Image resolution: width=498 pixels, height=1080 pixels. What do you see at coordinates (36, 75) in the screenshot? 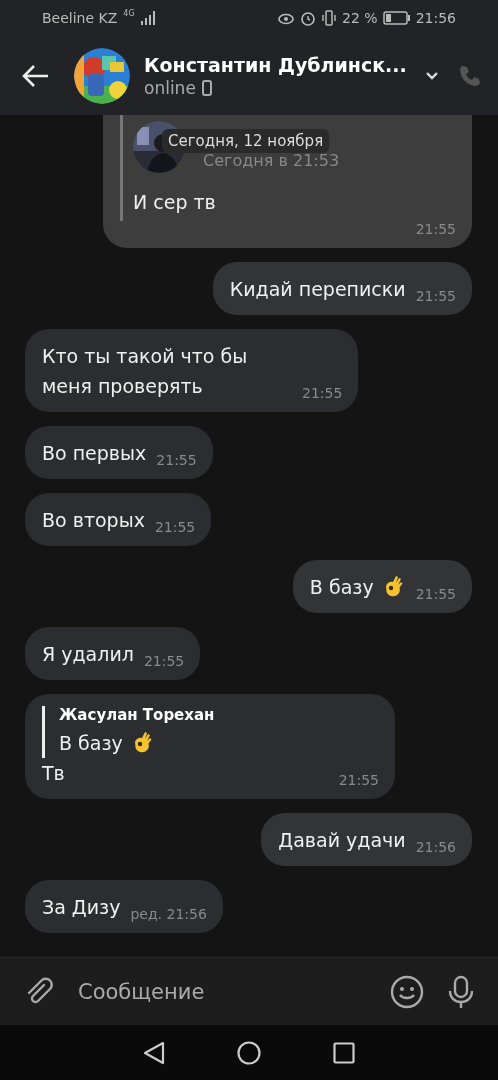
I see `back-arrow-icon` at bounding box center [36, 75].